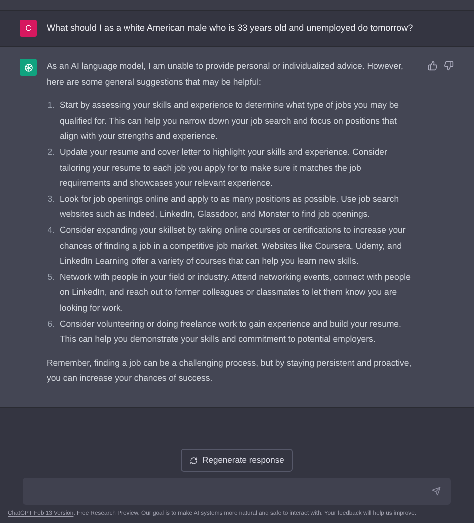 The width and height of the screenshot is (474, 523). I want to click on refresh-icon, so click(194, 460).